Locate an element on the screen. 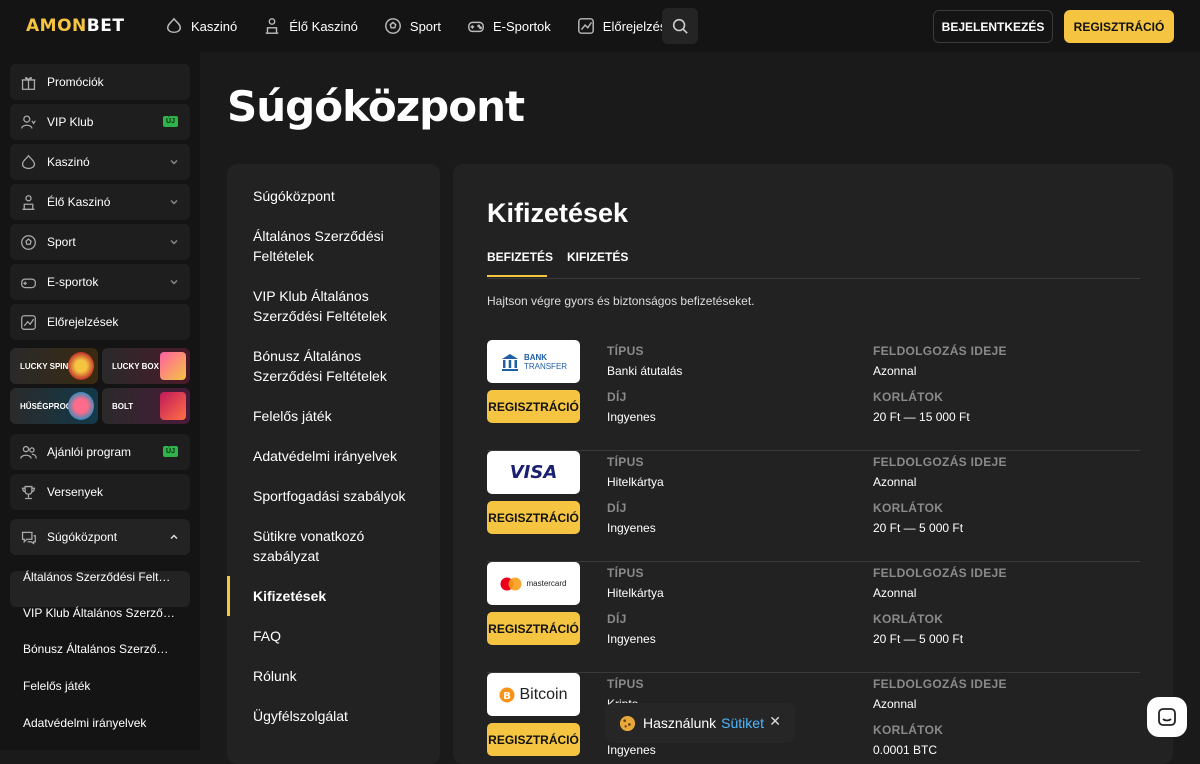 This screenshot has width=1200, height=764. help-nav-item: VIP Klub Általános Szerződési Feltételek is located at coordinates (343, 306).